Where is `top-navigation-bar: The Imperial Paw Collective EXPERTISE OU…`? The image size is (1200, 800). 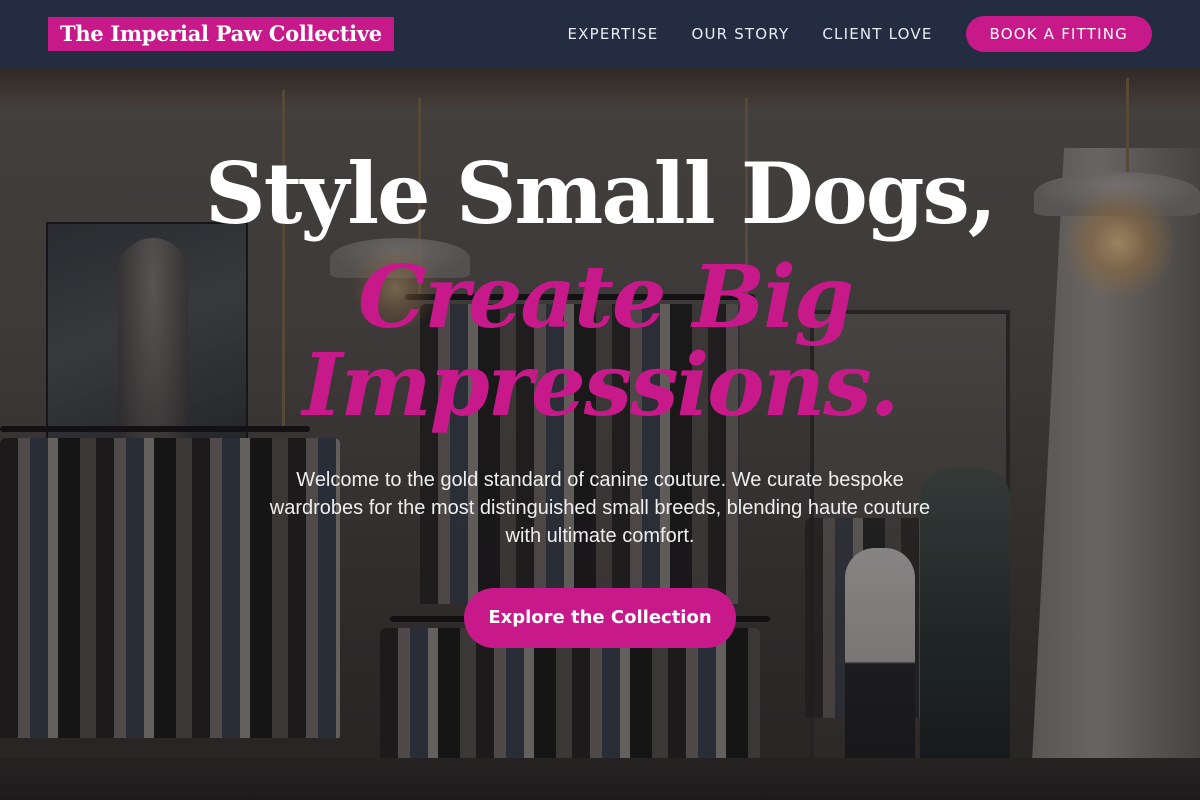
top-navigation-bar: The Imperial Paw Collective EXPERTISE OU… is located at coordinates (600, 34).